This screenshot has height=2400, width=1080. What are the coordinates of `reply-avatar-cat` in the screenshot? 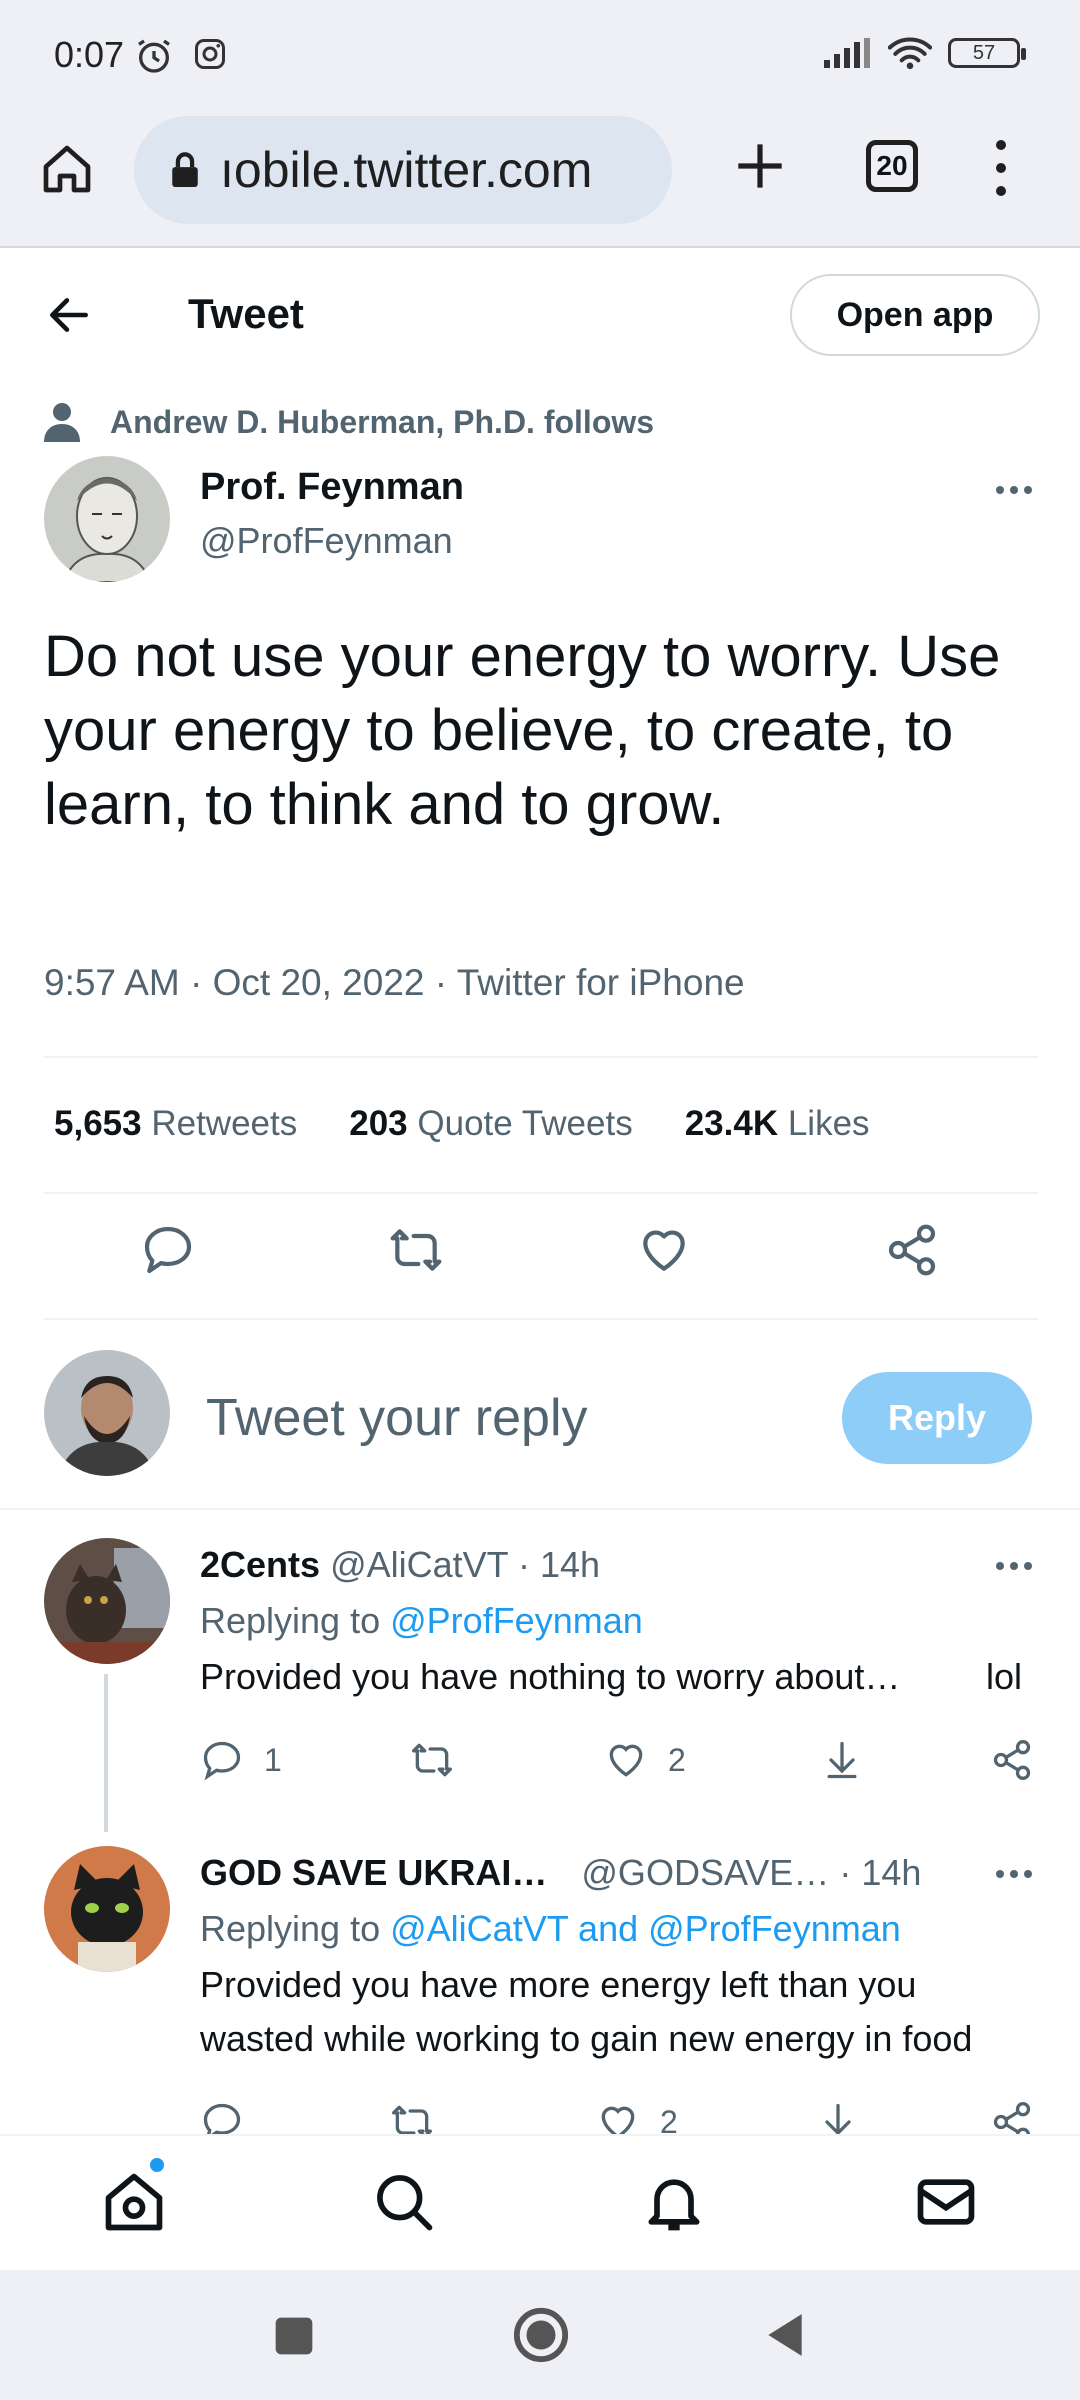 It's located at (107, 1601).